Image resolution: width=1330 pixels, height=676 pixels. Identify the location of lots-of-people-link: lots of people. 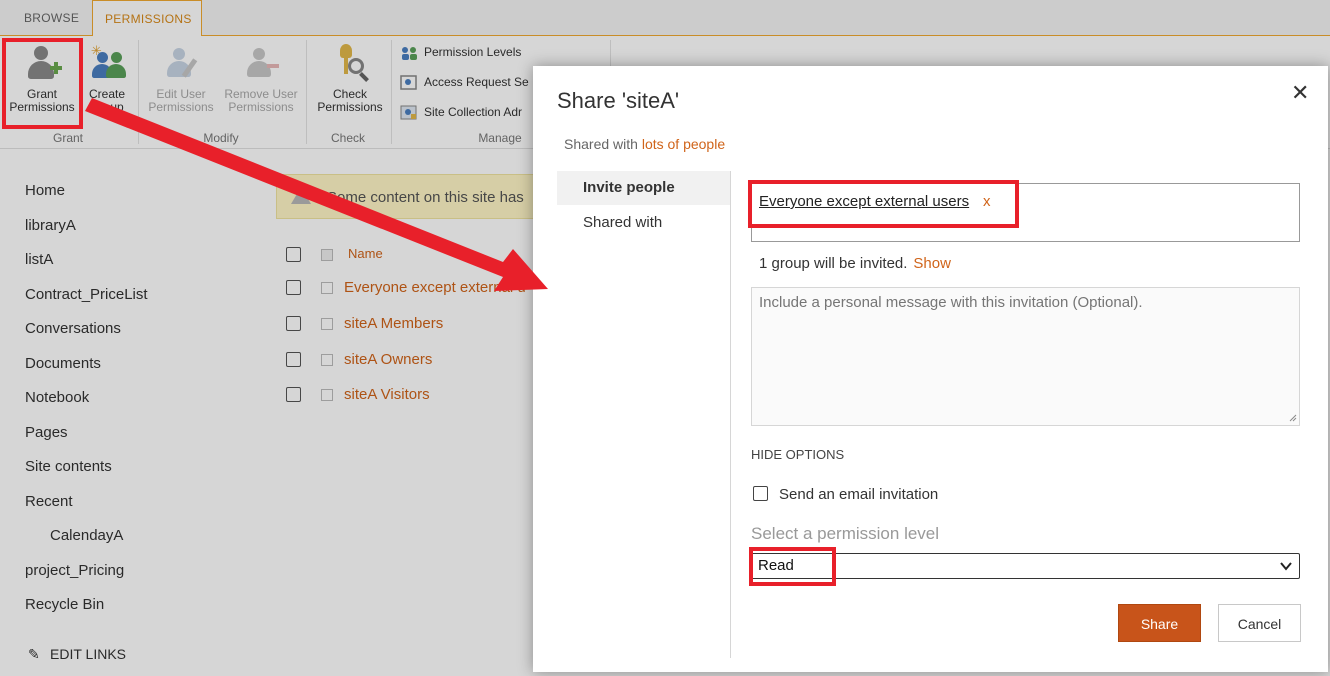
(683, 144).